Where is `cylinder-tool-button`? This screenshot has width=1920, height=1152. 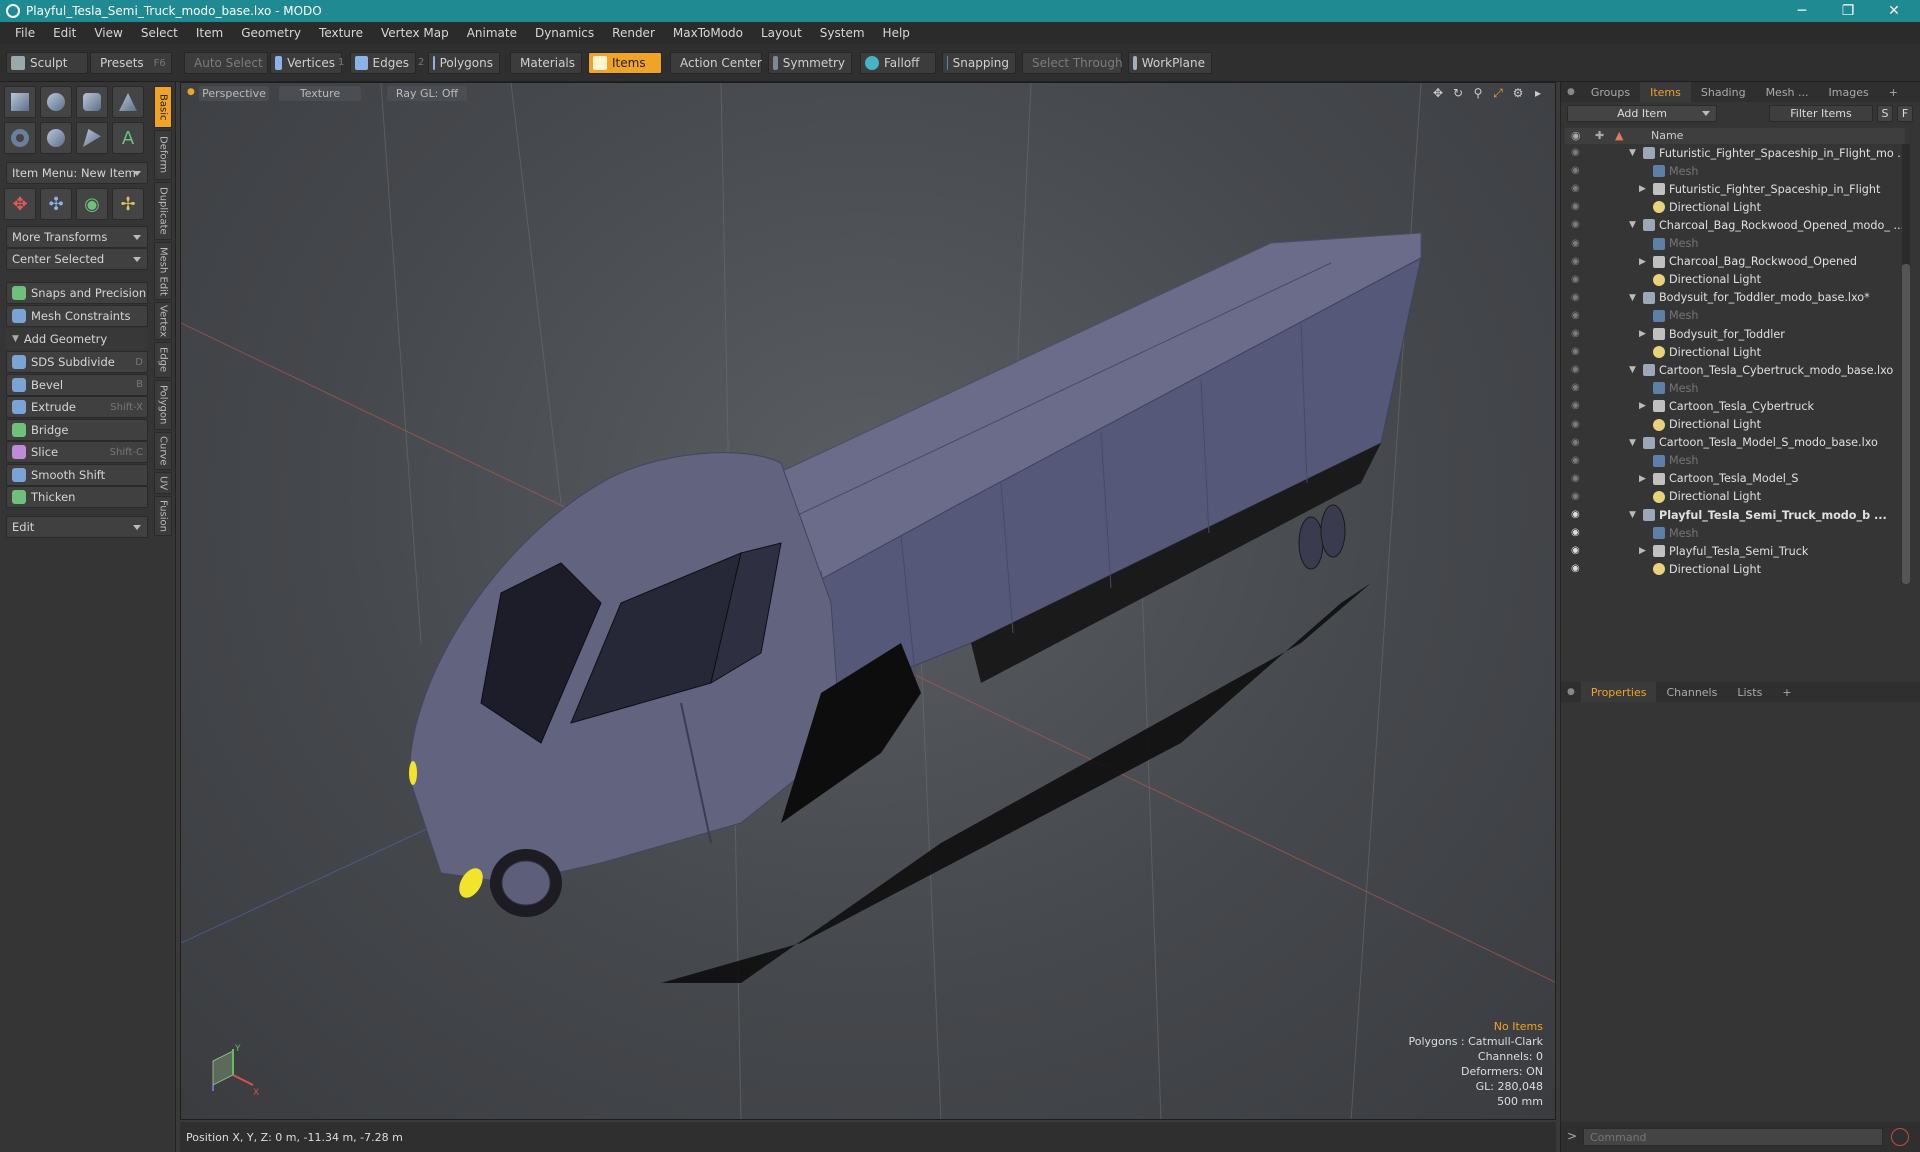
cylinder-tool-button is located at coordinates (92, 102).